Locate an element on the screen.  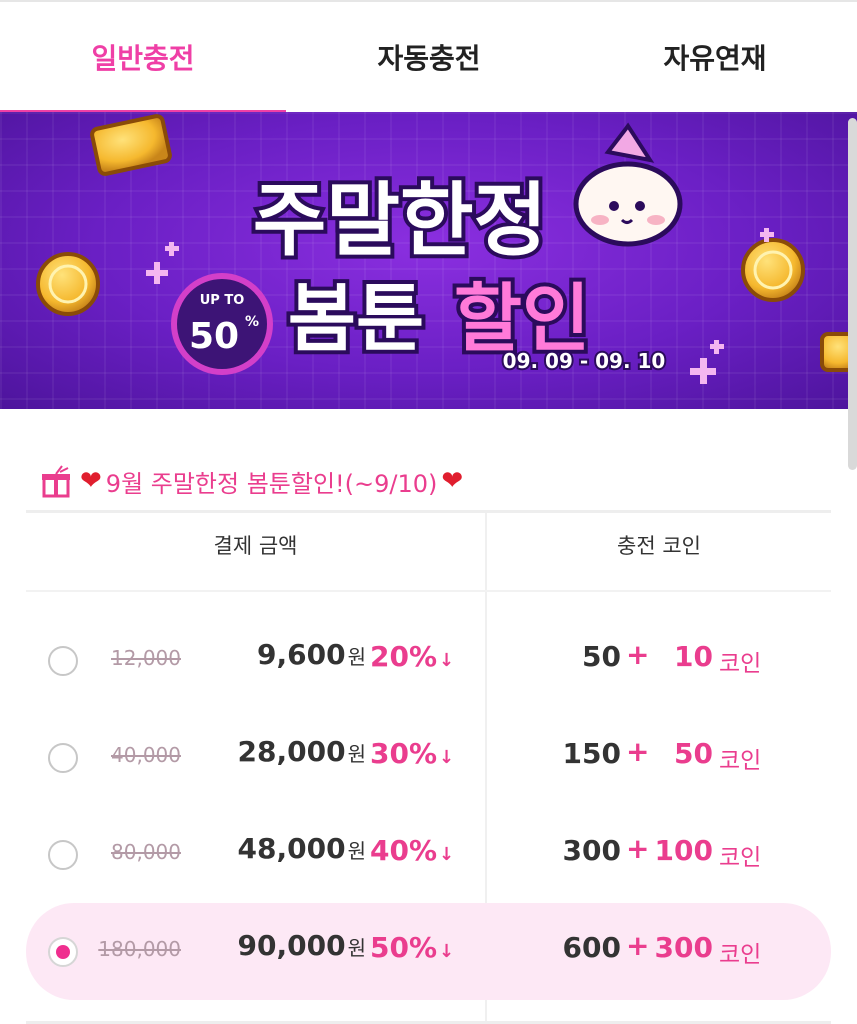
header-divider is located at coordinates (428, 591).